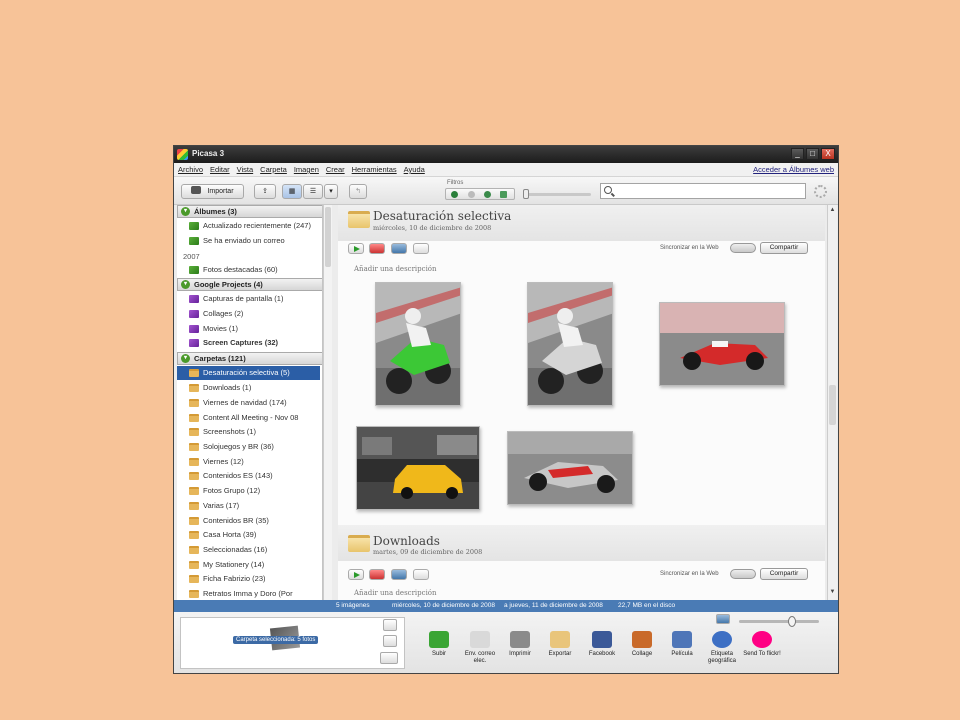  What do you see at coordinates (248, 491) in the screenshot?
I see `folder-item: Fotos Grupo (12)` at bounding box center [248, 491].